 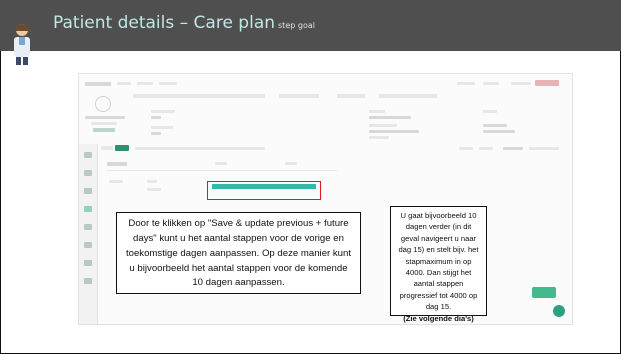 I want to click on save-update-button, so click(x=264, y=186).